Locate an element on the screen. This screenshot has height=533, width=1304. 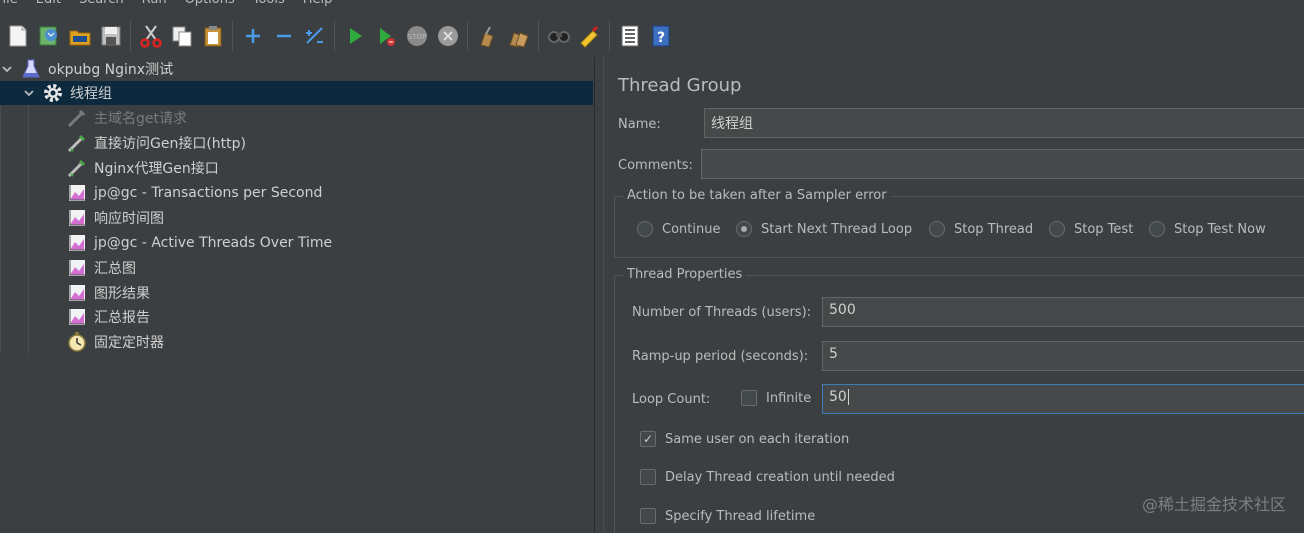
radio-label: Continue is located at coordinates (691, 229).